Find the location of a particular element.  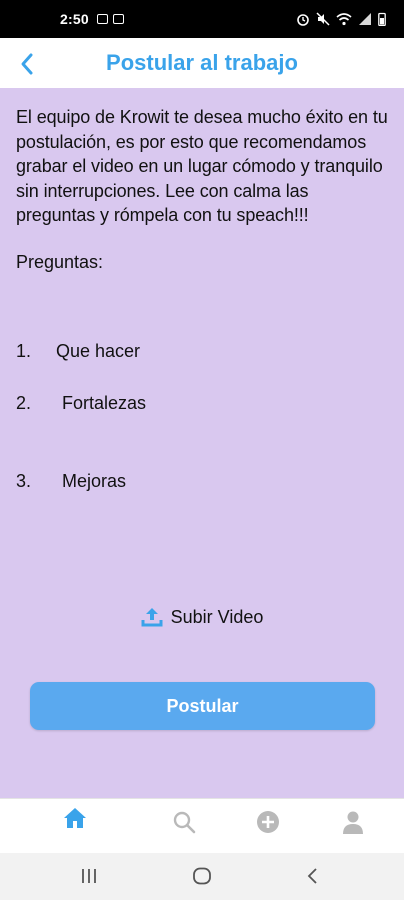

home-button-icon is located at coordinates (202, 876).